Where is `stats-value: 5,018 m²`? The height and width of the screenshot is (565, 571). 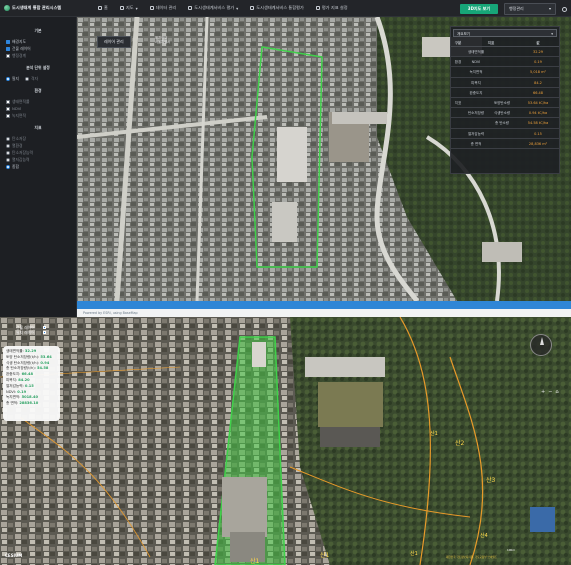
stats-value: 5,018 m² is located at coordinates (538, 72).